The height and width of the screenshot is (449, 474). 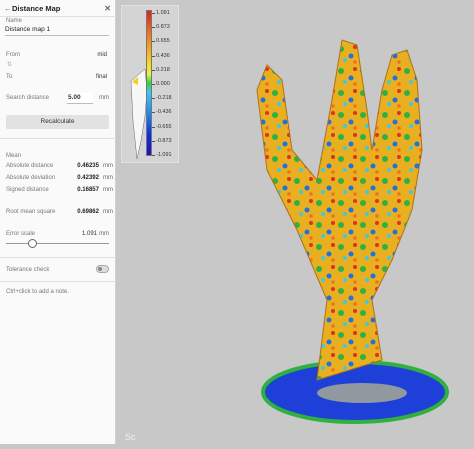 I want to click on mean-label: Mean, so click(x=14, y=156).